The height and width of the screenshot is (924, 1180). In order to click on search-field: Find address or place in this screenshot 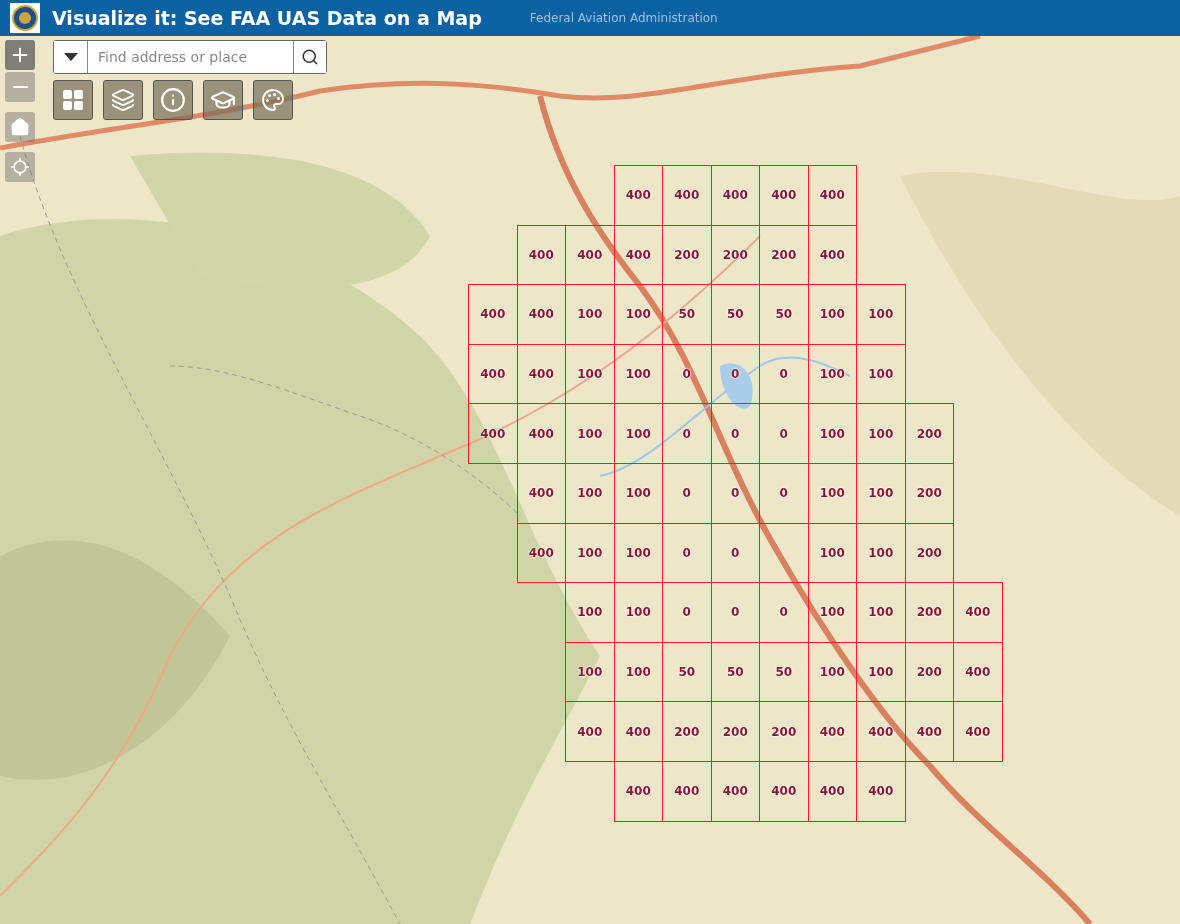, I will do `click(190, 57)`.